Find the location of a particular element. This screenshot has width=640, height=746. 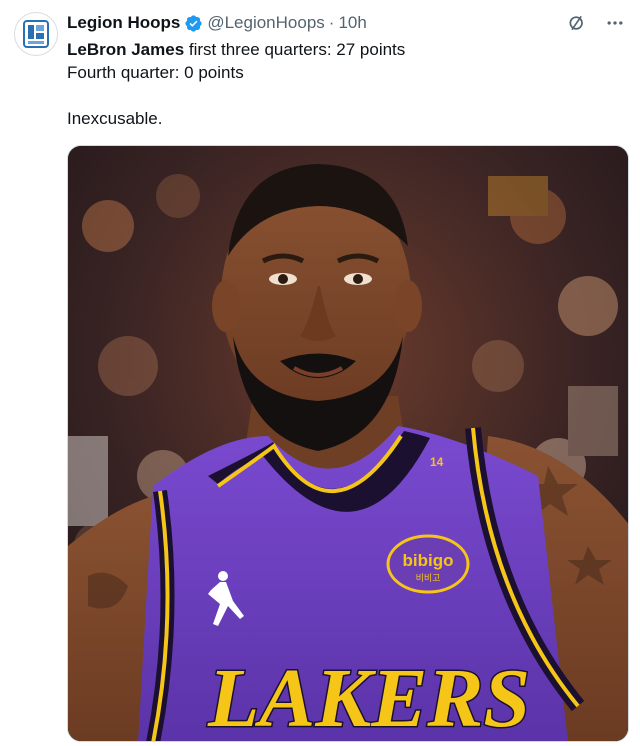

tweet-line-1-rest: first three quarters: 27 points is located at coordinates (295, 49).